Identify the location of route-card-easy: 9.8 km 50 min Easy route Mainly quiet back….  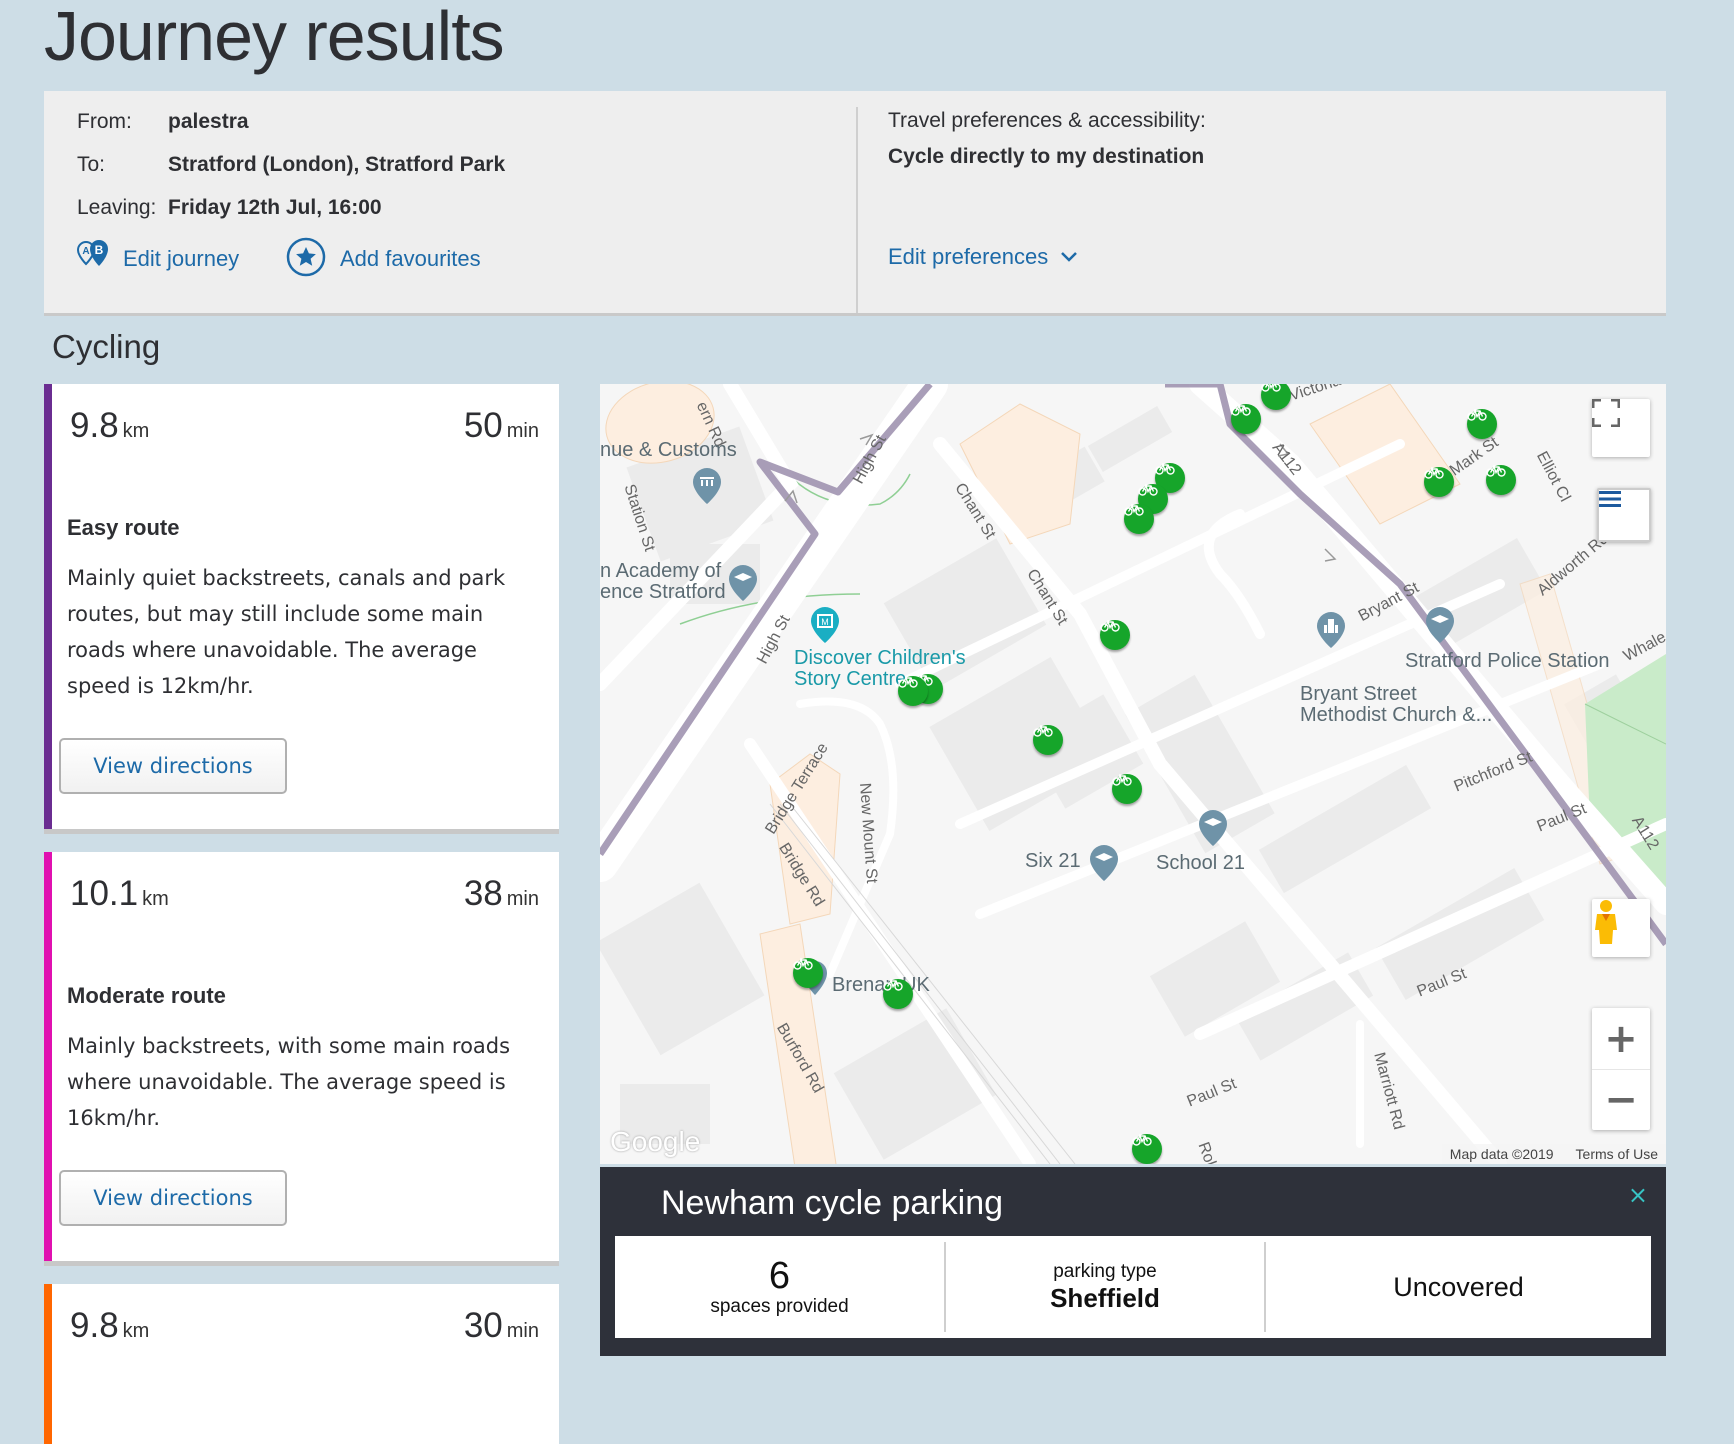
(301, 609).